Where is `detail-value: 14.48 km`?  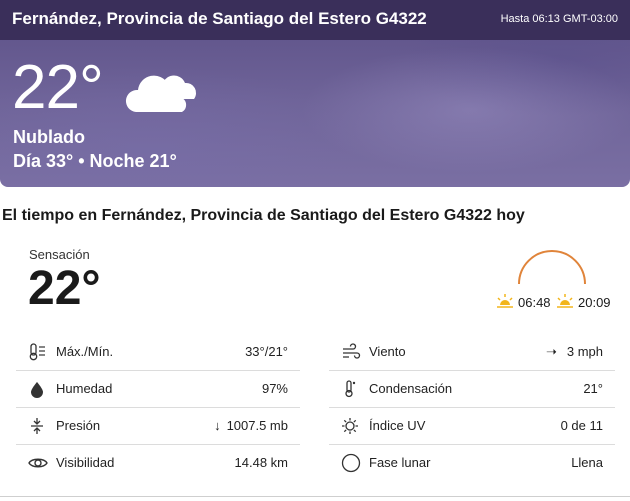 detail-value: 14.48 km is located at coordinates (261, 462).